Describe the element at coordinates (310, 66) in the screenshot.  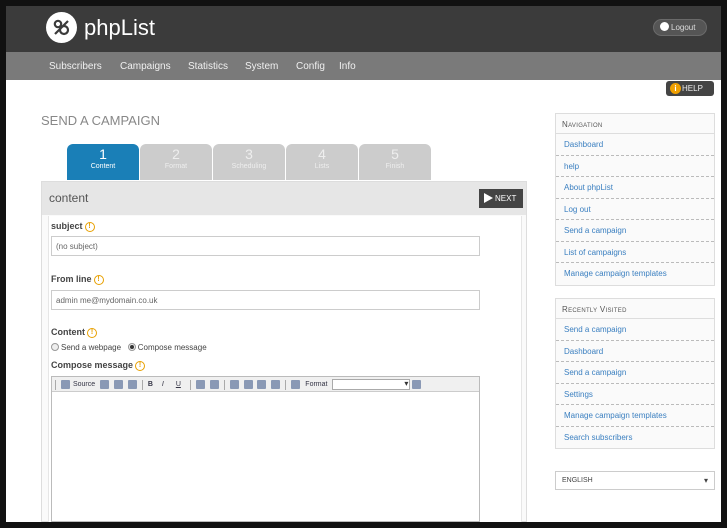
I see `nav-item-config: Config` at that location.